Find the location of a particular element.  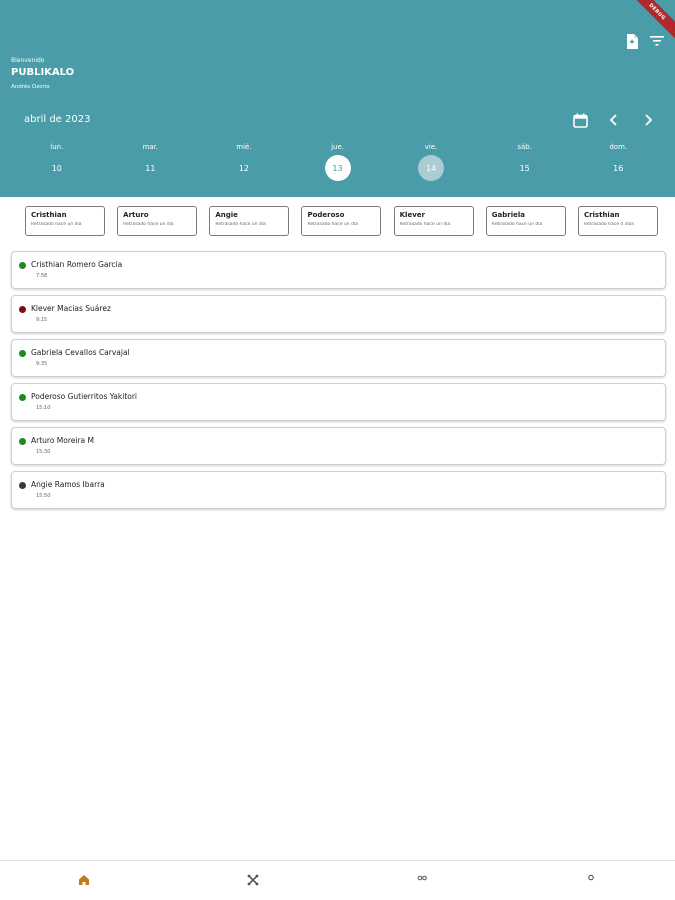

appointment-card: Angie Ramos Ibarra 15:50 is located at coordinates (338, 490).